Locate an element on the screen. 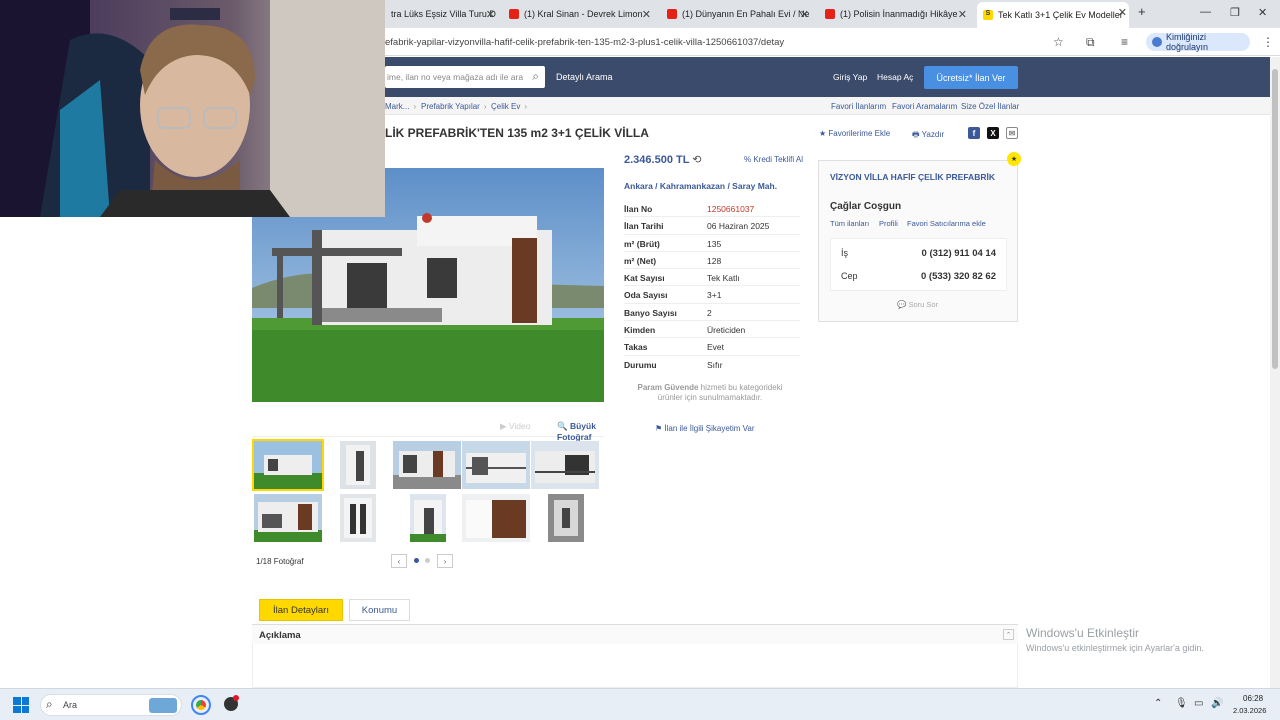 The width and height of the screenshot is (1280, 720). x-twitter-icon: X is located at coordinates (993, 133).